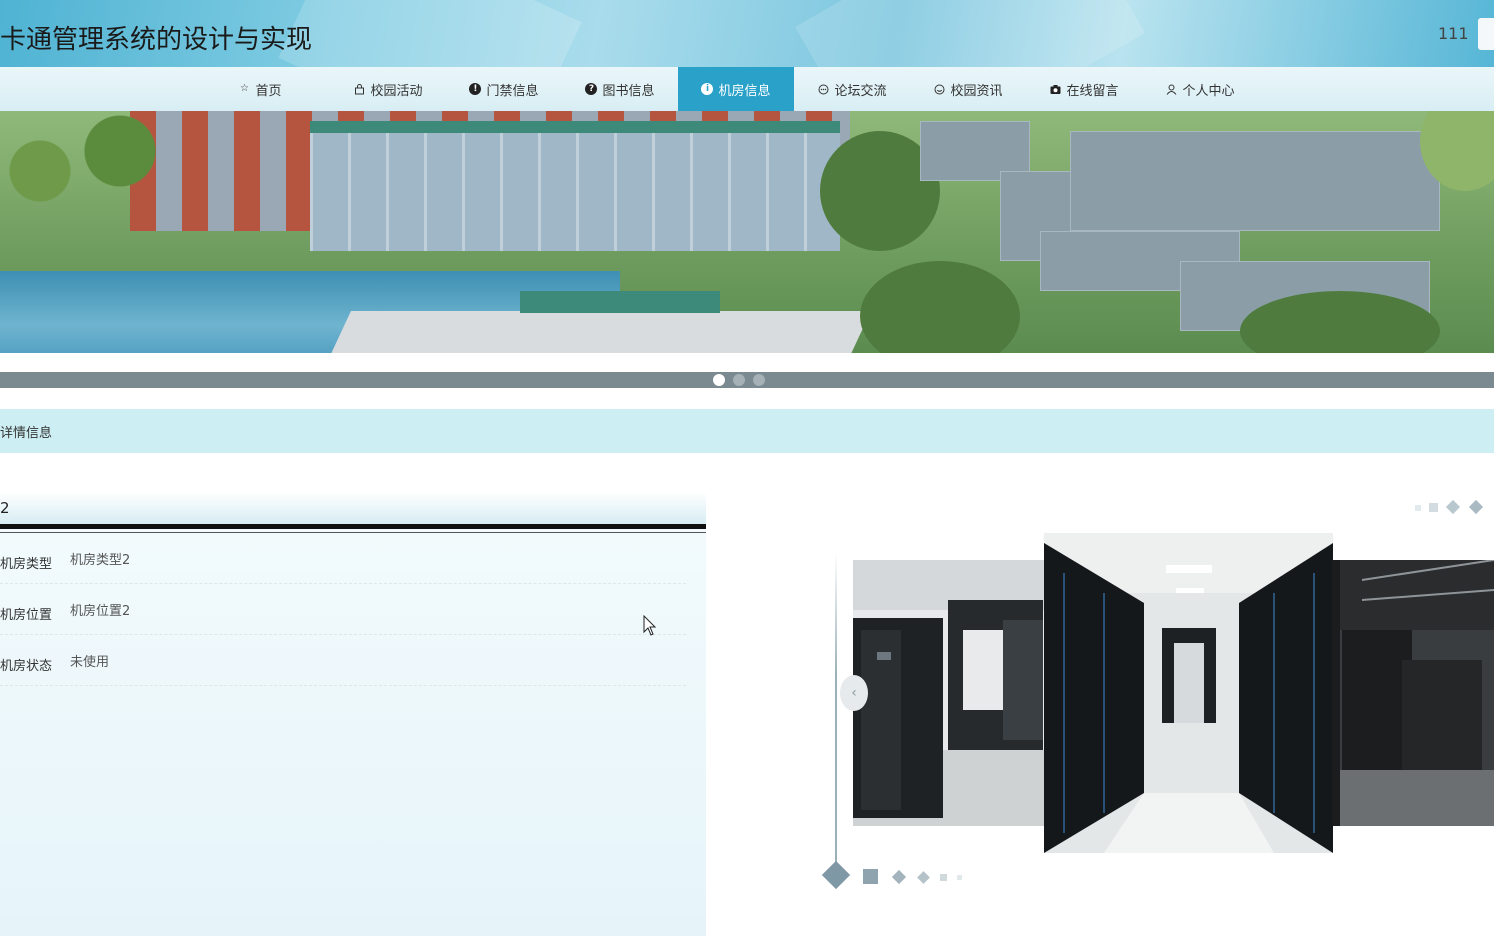 This screenshot has width=1494, height=936. Describe the element at coordinates (836, 707) in the screenshot. I see `gallery-divider` at that location.